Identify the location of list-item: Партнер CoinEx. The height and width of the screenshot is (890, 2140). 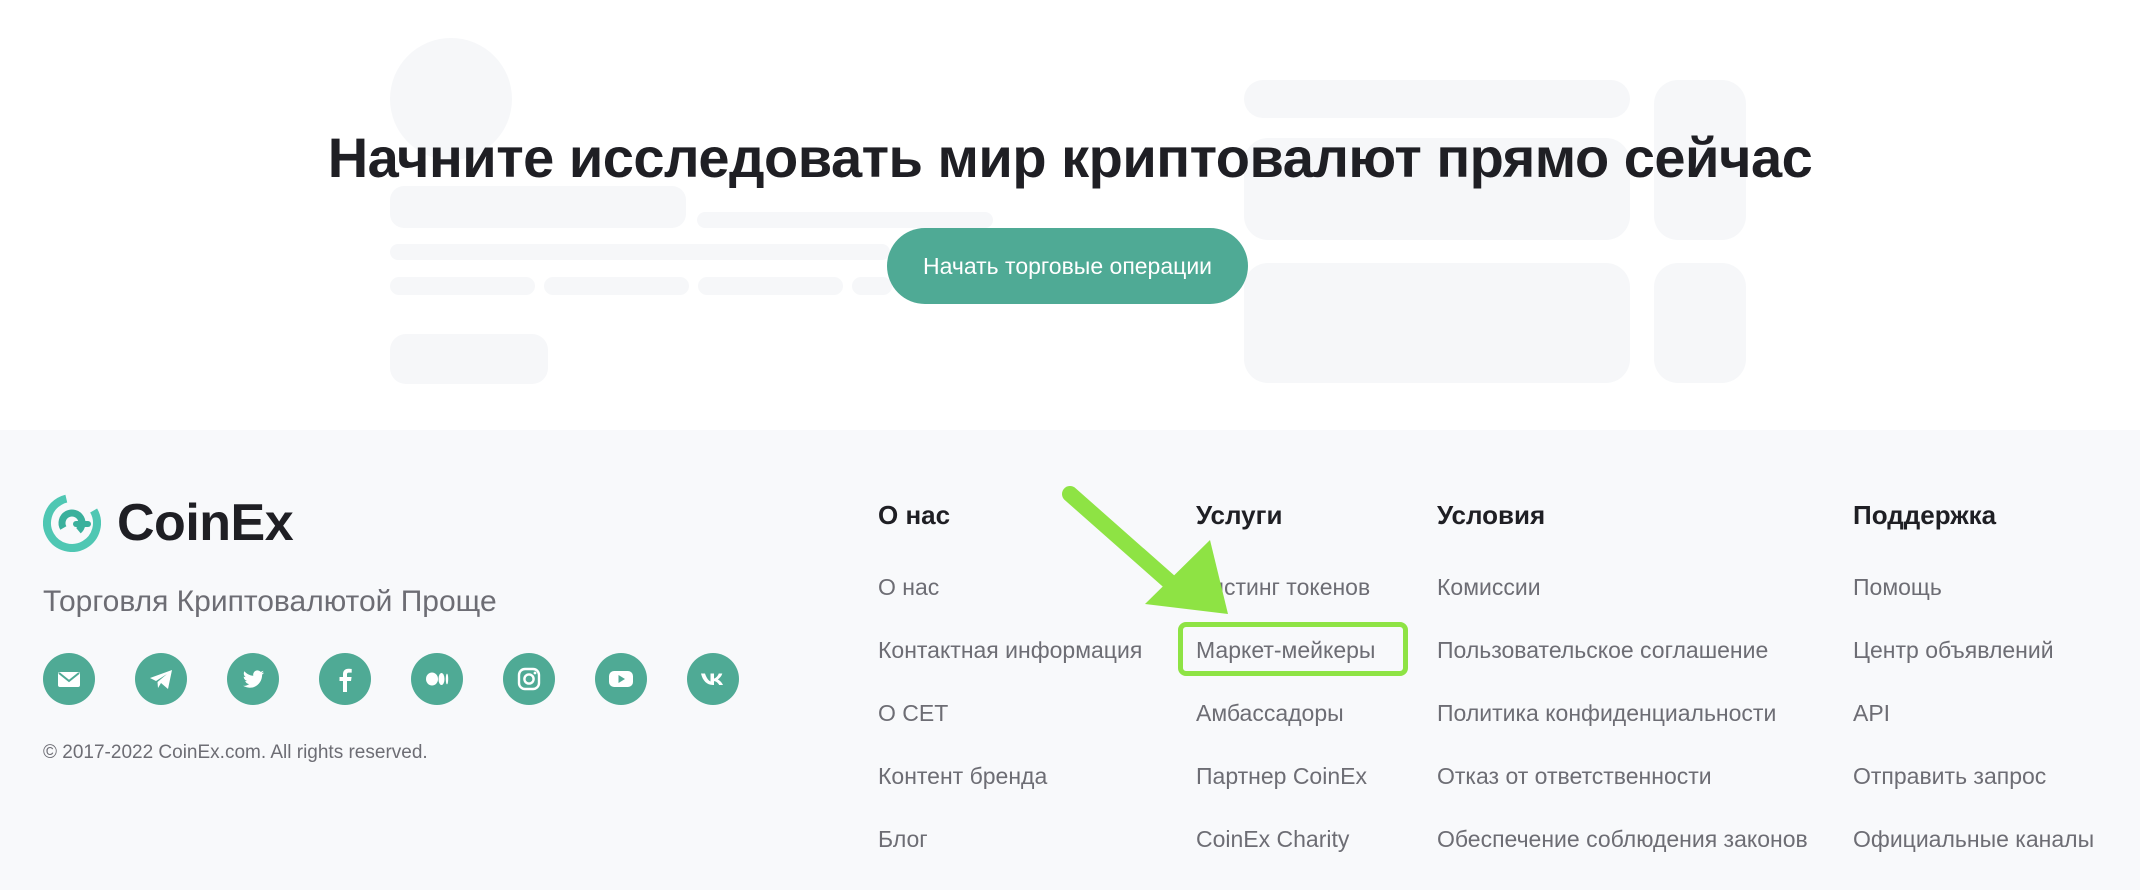
(1285, 793).